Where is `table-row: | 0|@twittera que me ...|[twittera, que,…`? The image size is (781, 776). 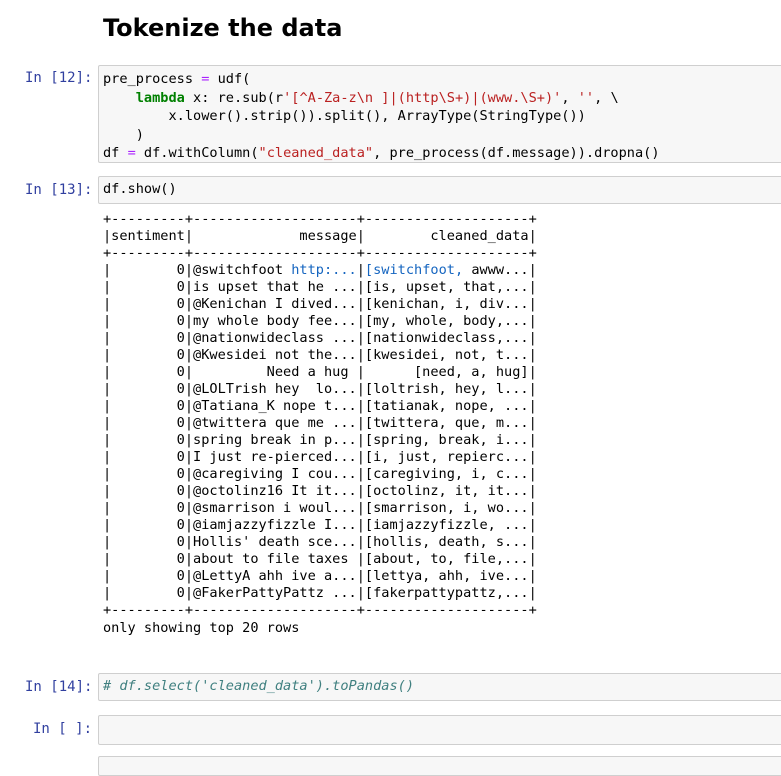
table-row: | 0|@twittera que me ...|[twittera, que,… is located at coordinates (320, 423).